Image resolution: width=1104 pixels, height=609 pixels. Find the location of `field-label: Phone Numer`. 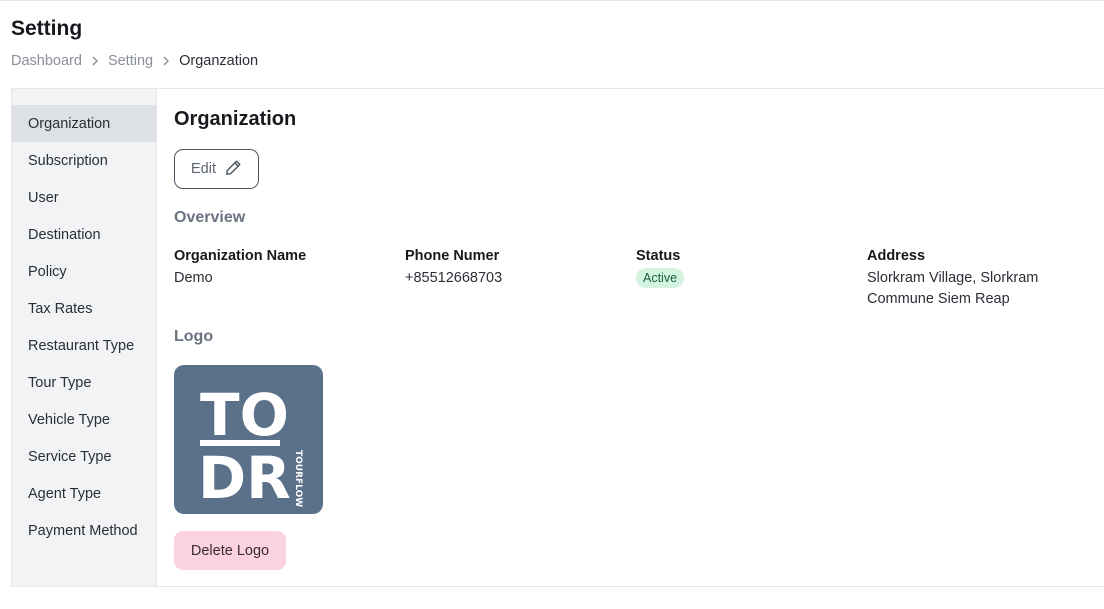

field-label: Phone Numer is located at coordinates (452, 256).